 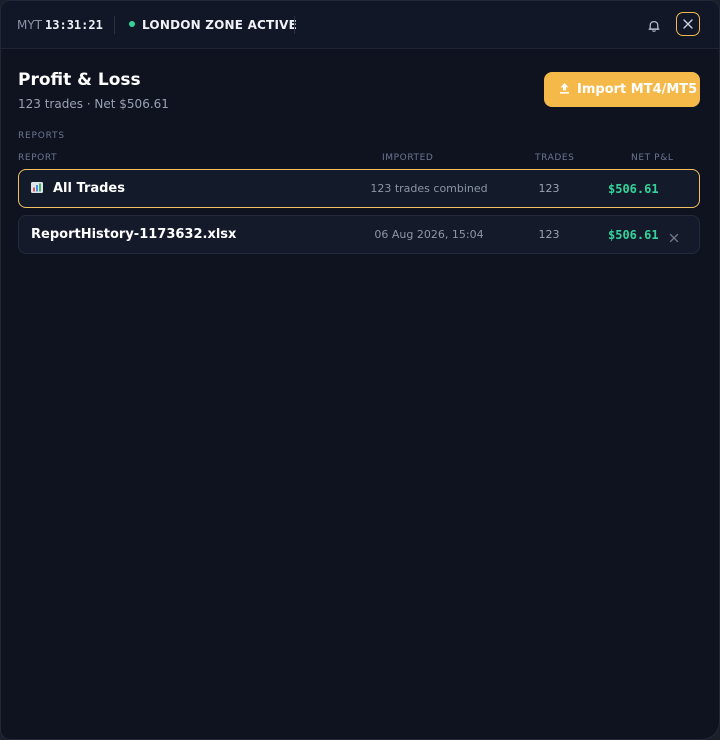 I want to click on report-imported: 06 Aug 2026, 15:04, so click(x=429, y=234).